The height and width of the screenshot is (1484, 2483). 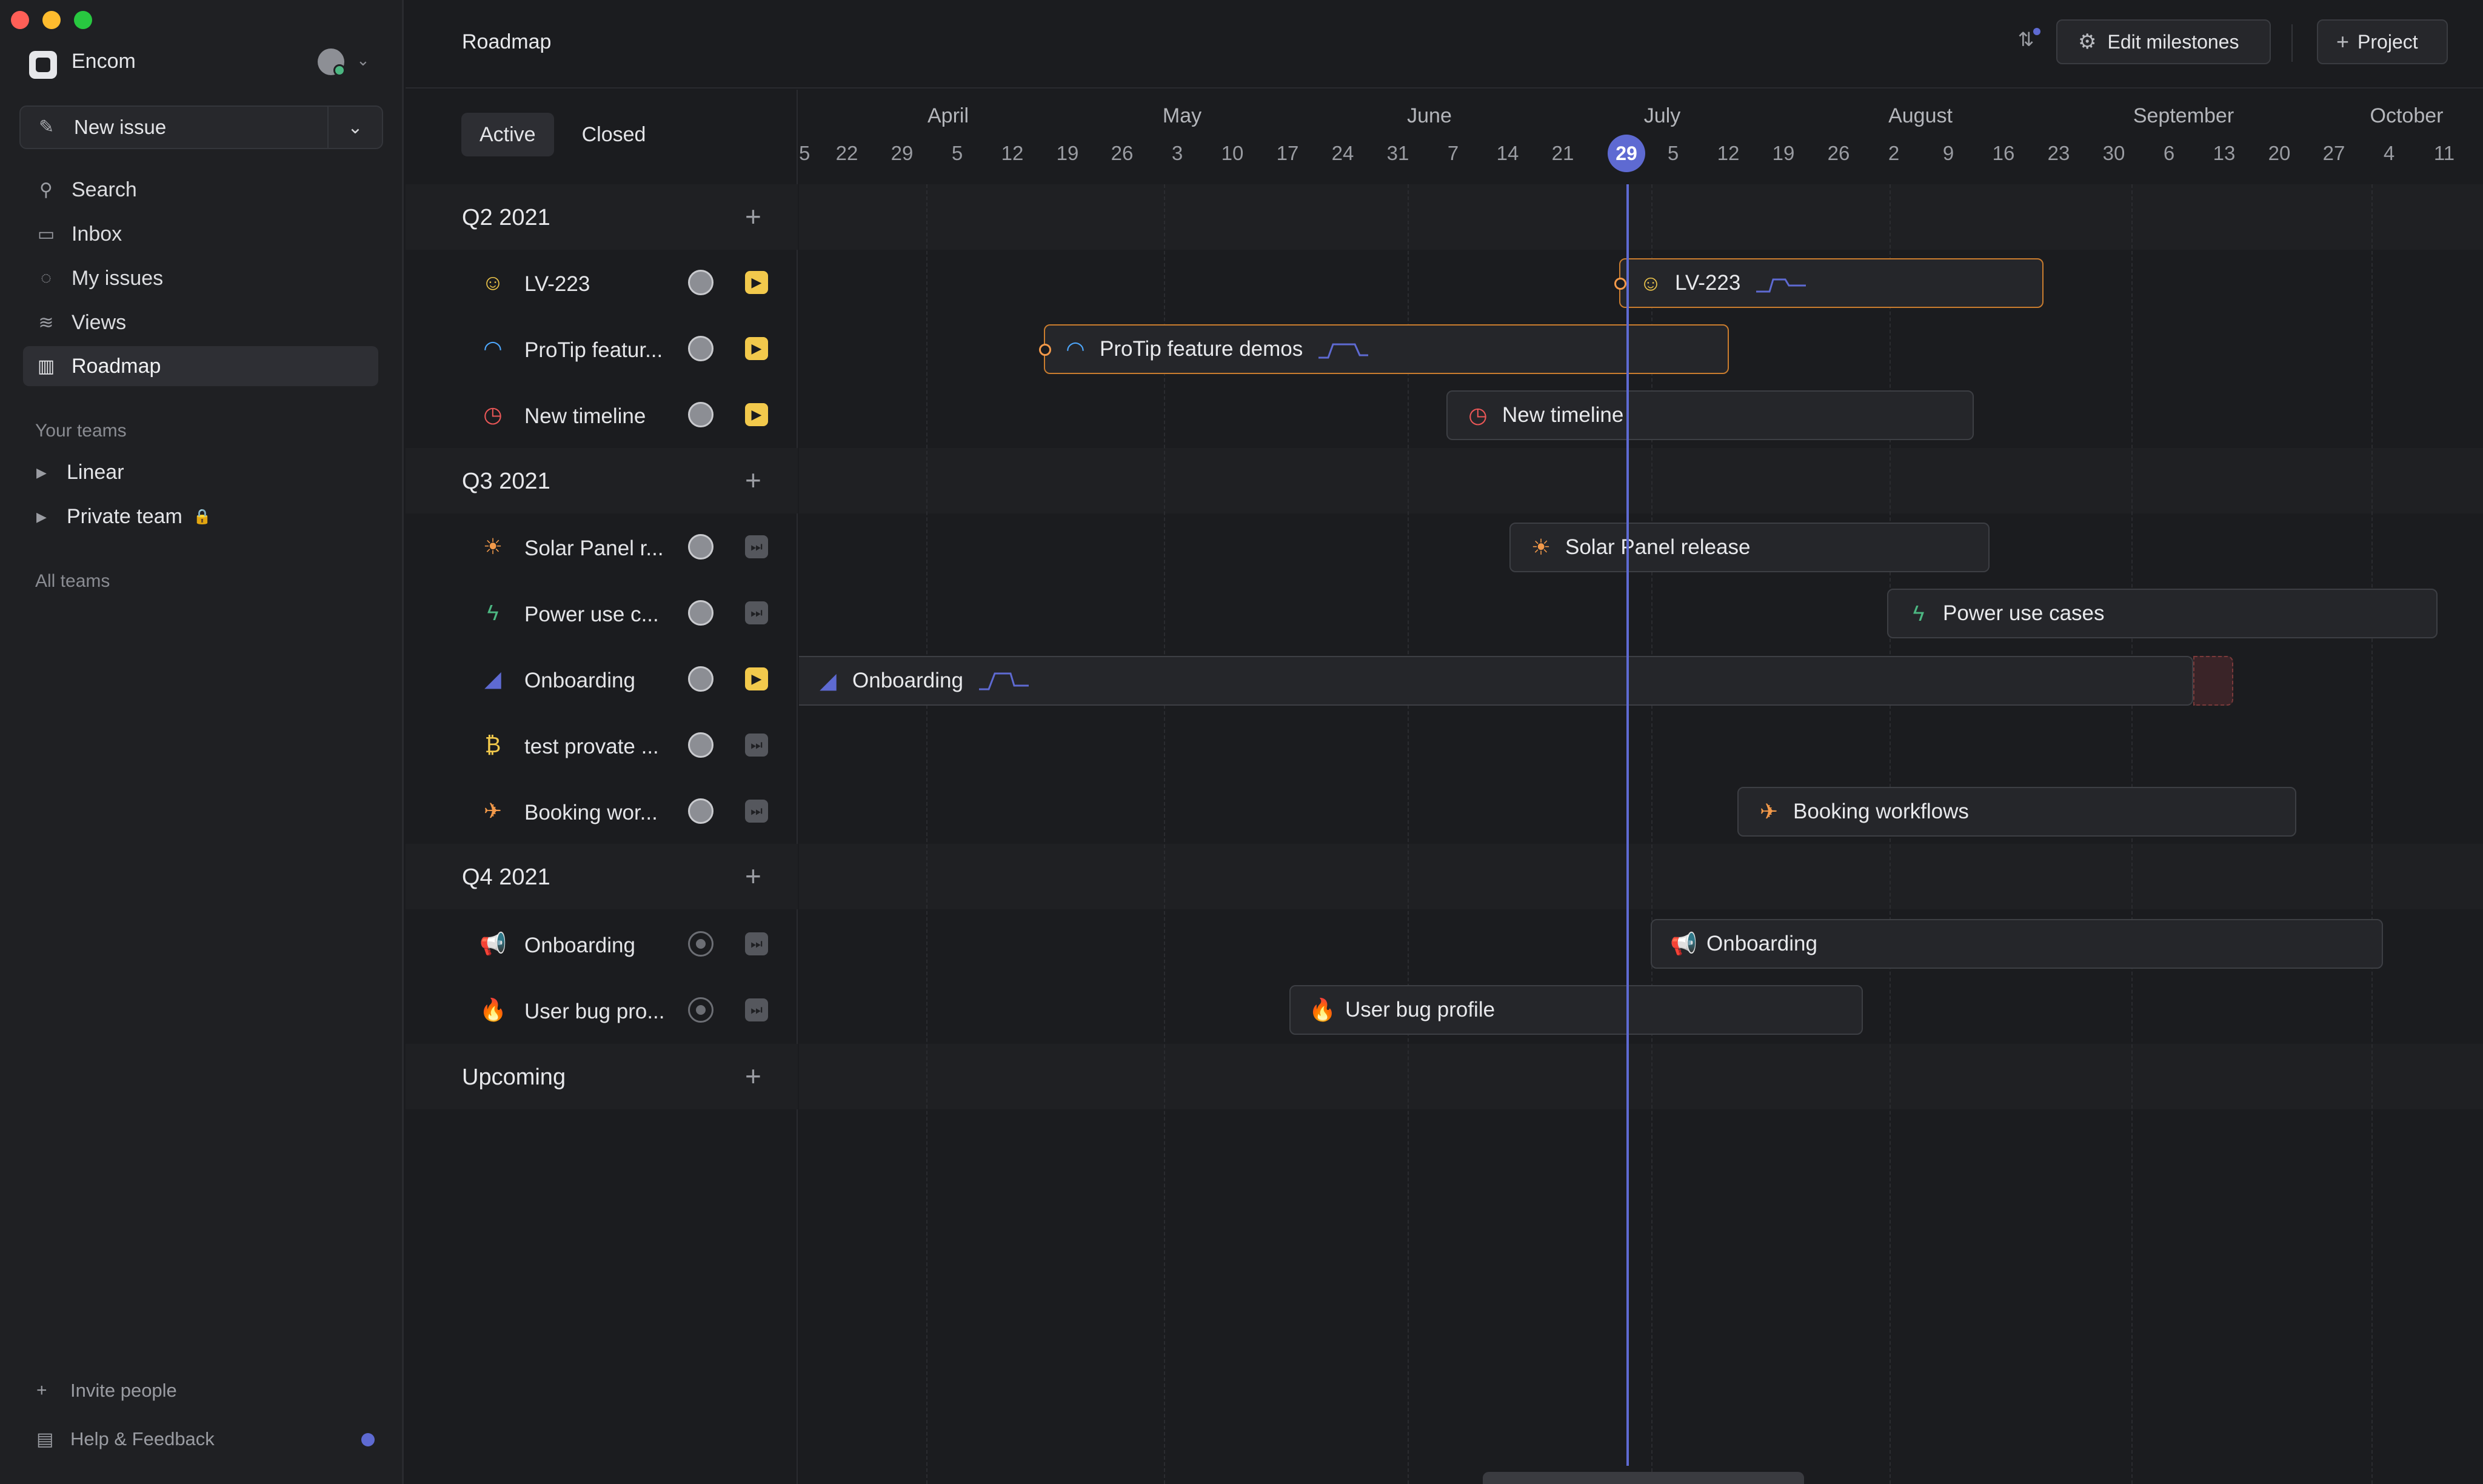 I want to click on notification-dot, so click(x=368, y=1439).